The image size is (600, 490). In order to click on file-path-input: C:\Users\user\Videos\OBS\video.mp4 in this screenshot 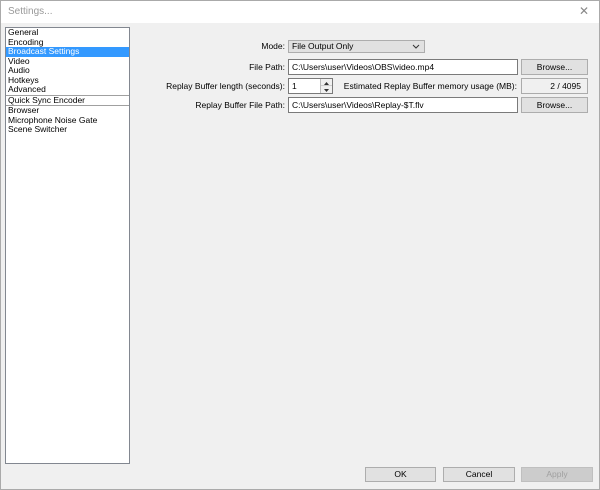, I will do `click(403, 67)`.